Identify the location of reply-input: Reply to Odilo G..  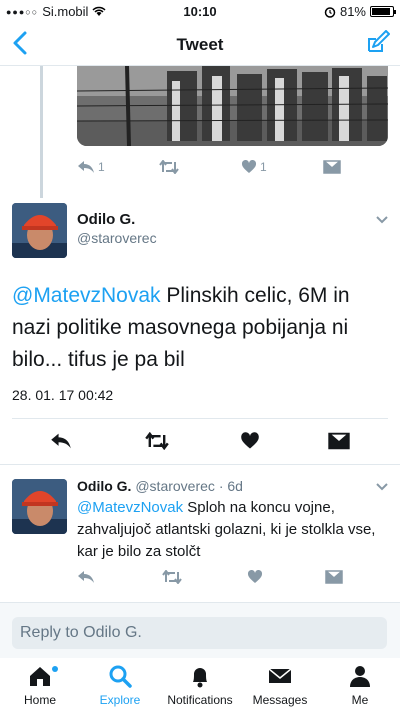
(199, 633).